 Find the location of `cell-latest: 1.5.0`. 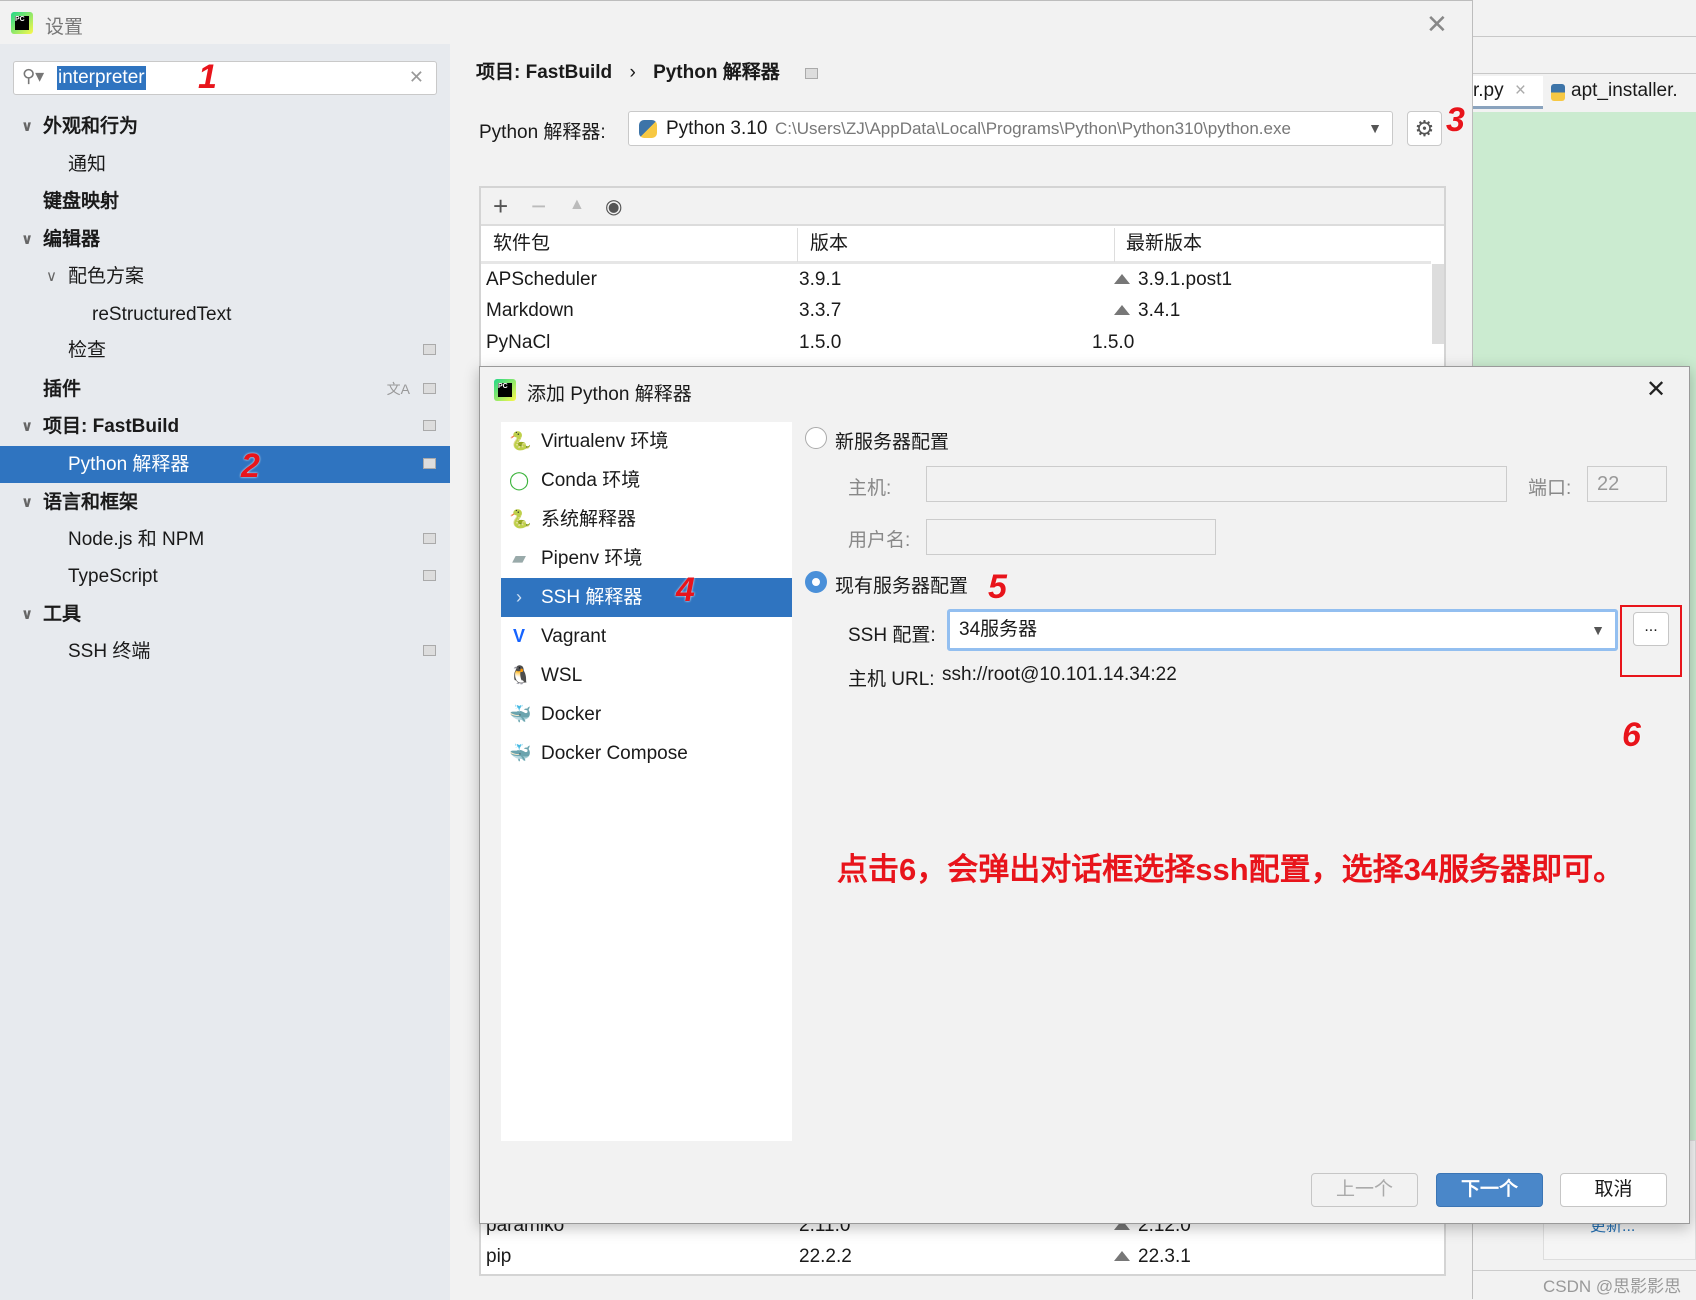

cell-latest: 1.5.0 is located at coordinates (1113, 342).